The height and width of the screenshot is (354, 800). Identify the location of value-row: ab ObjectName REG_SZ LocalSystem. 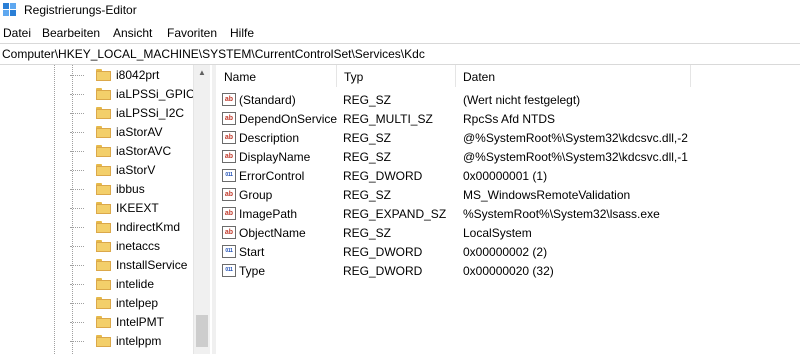
(508, 232).